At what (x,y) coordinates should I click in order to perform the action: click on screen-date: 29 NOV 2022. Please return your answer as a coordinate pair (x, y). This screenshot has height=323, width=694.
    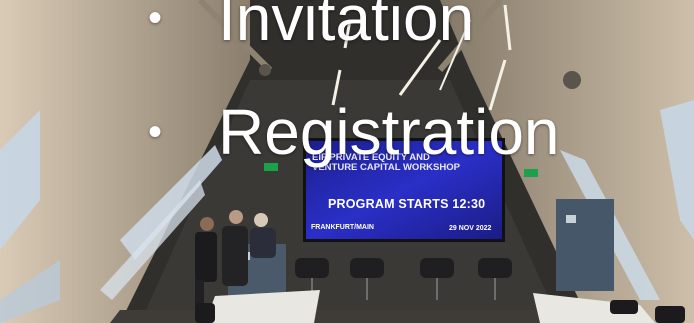
    Looking at the image, I should click on (470, 228).